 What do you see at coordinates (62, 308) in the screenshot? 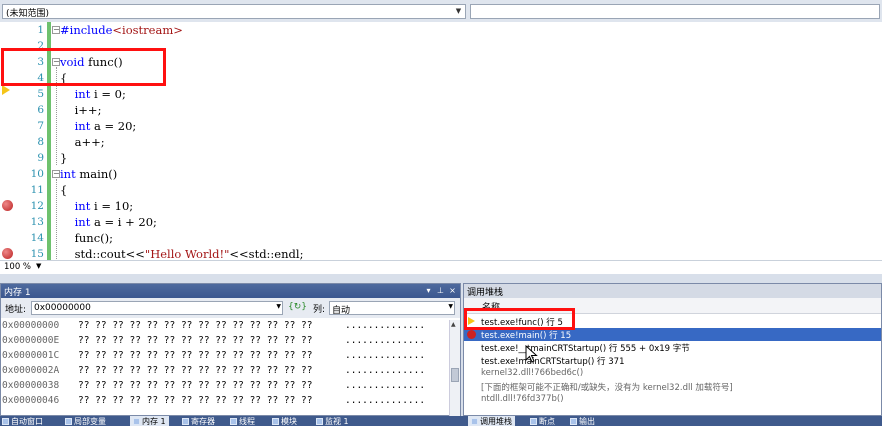
I see `address-value: 0x00000000` at bounding box center [62, 308].